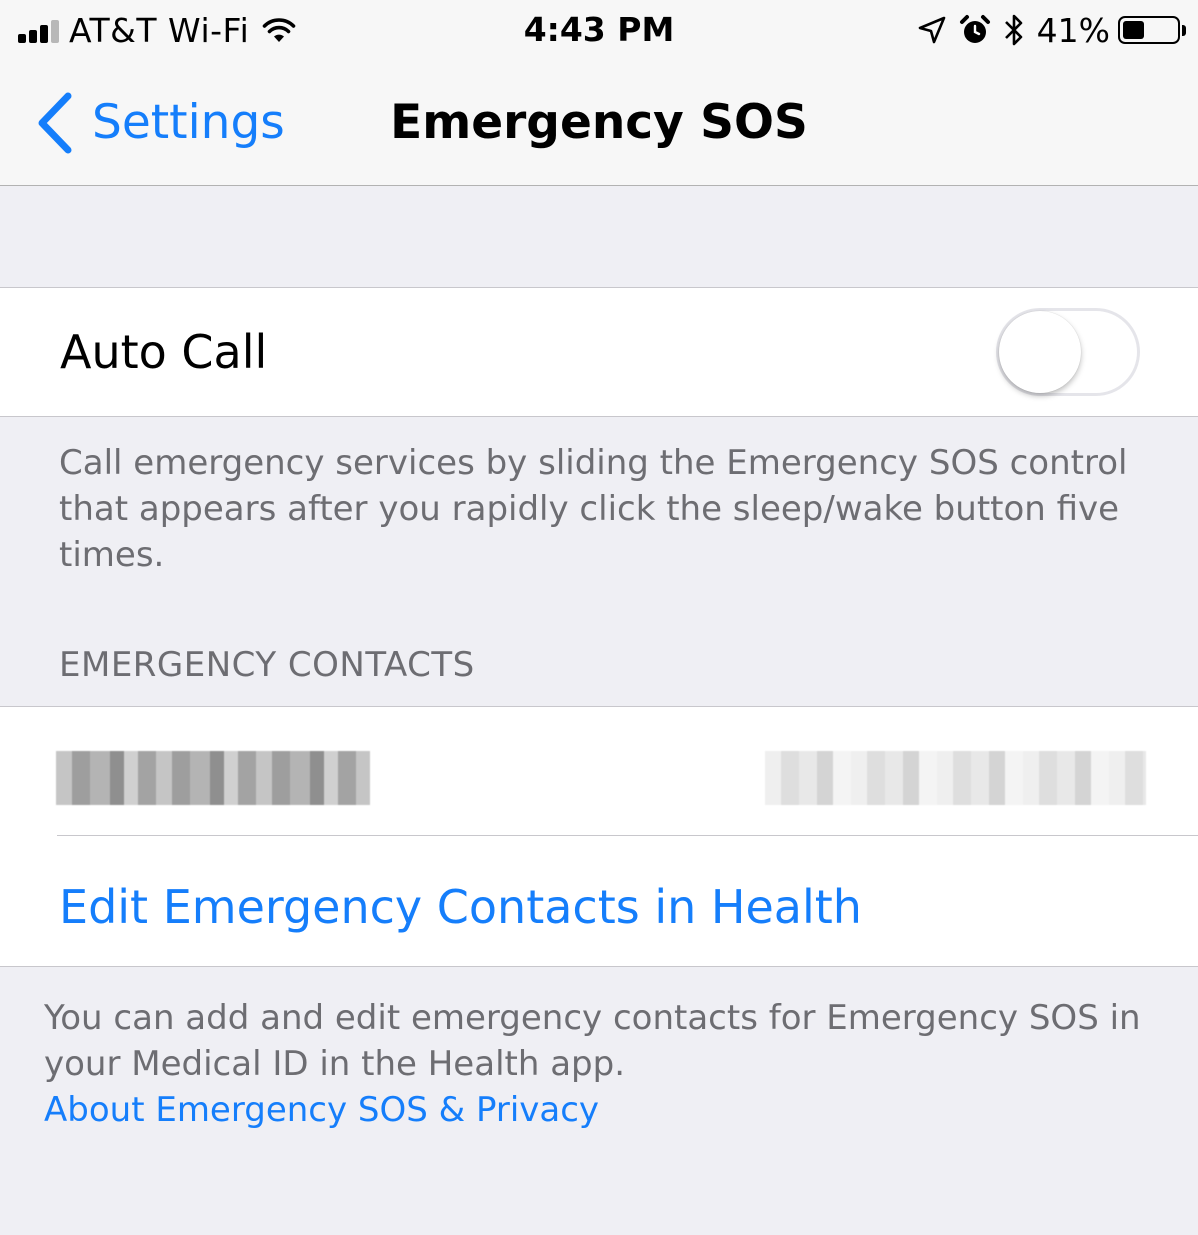 The image size is (1198, 1235). Describe the element at coordinates (267, 665) in the screenshot. I see `emergency-contacts-header: EMERGENCY CONTACTS` at that location.